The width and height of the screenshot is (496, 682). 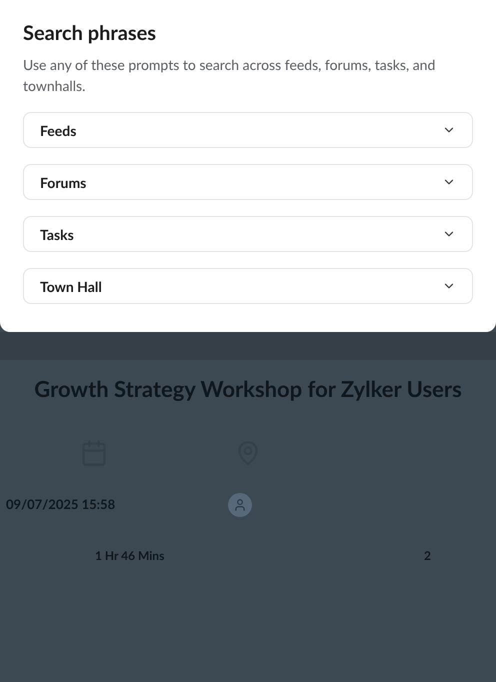 What do you see at coordinates (90, 33) in the screenshot?
I see `panel-title: Search phrases` at bounding box center [90, 33].